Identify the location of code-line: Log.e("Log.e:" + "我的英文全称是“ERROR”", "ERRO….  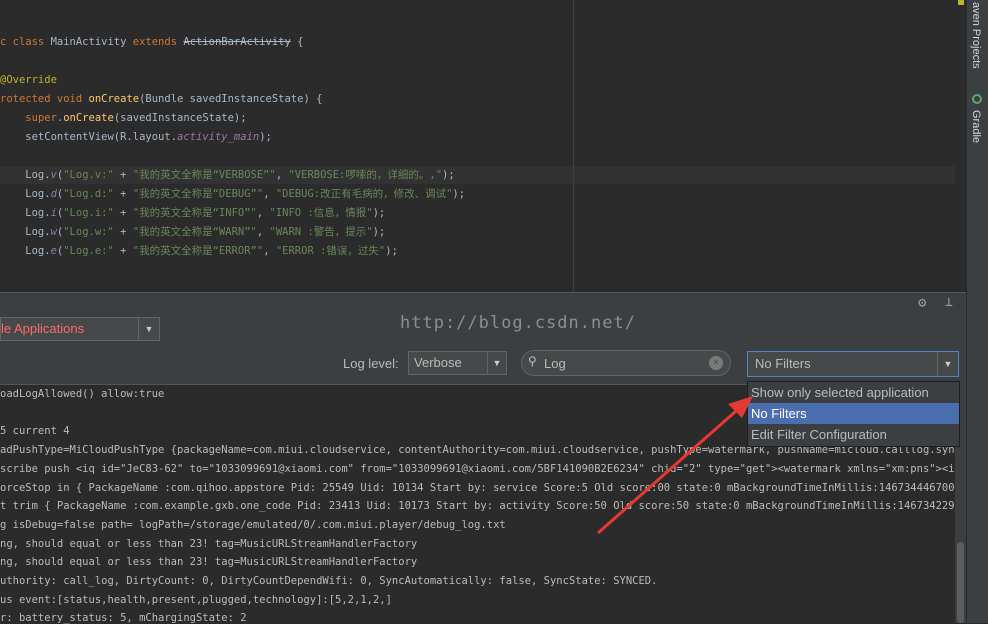
(199, 251).